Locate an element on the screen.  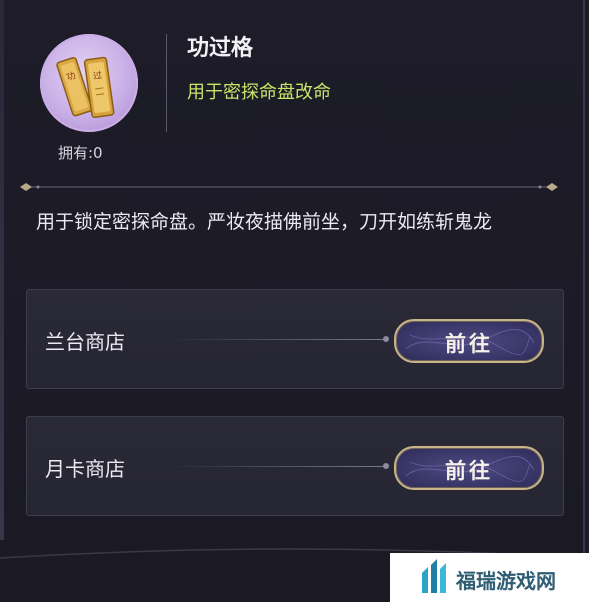
shop-name: 兰台商店 is located at coordinates (85, 342).